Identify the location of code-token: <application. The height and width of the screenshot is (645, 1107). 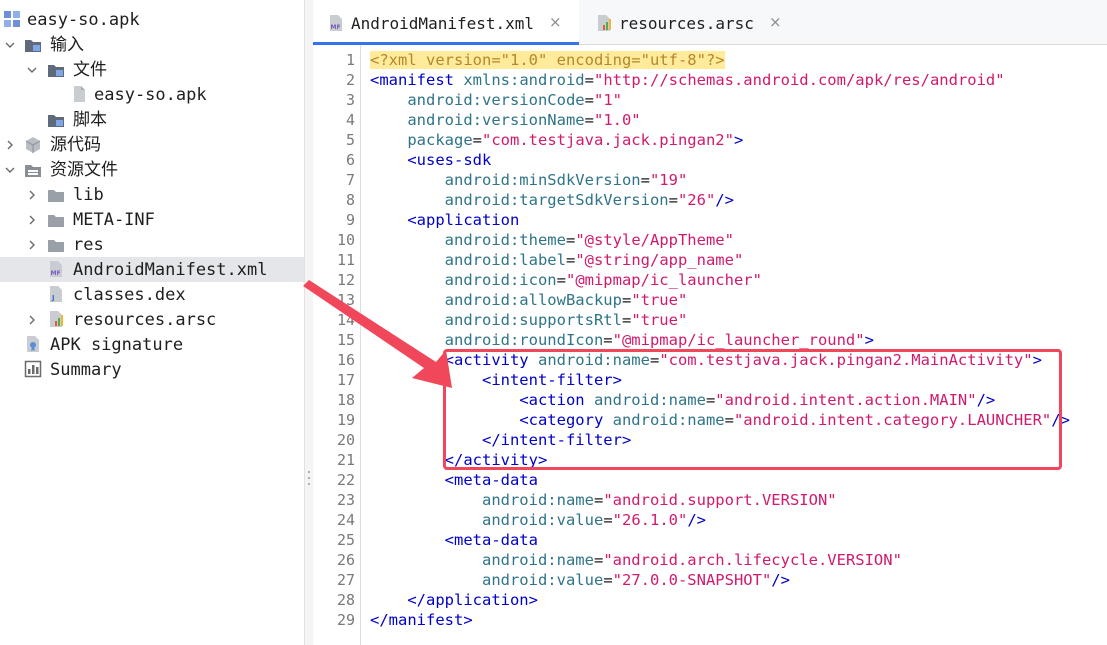
(463, 220).